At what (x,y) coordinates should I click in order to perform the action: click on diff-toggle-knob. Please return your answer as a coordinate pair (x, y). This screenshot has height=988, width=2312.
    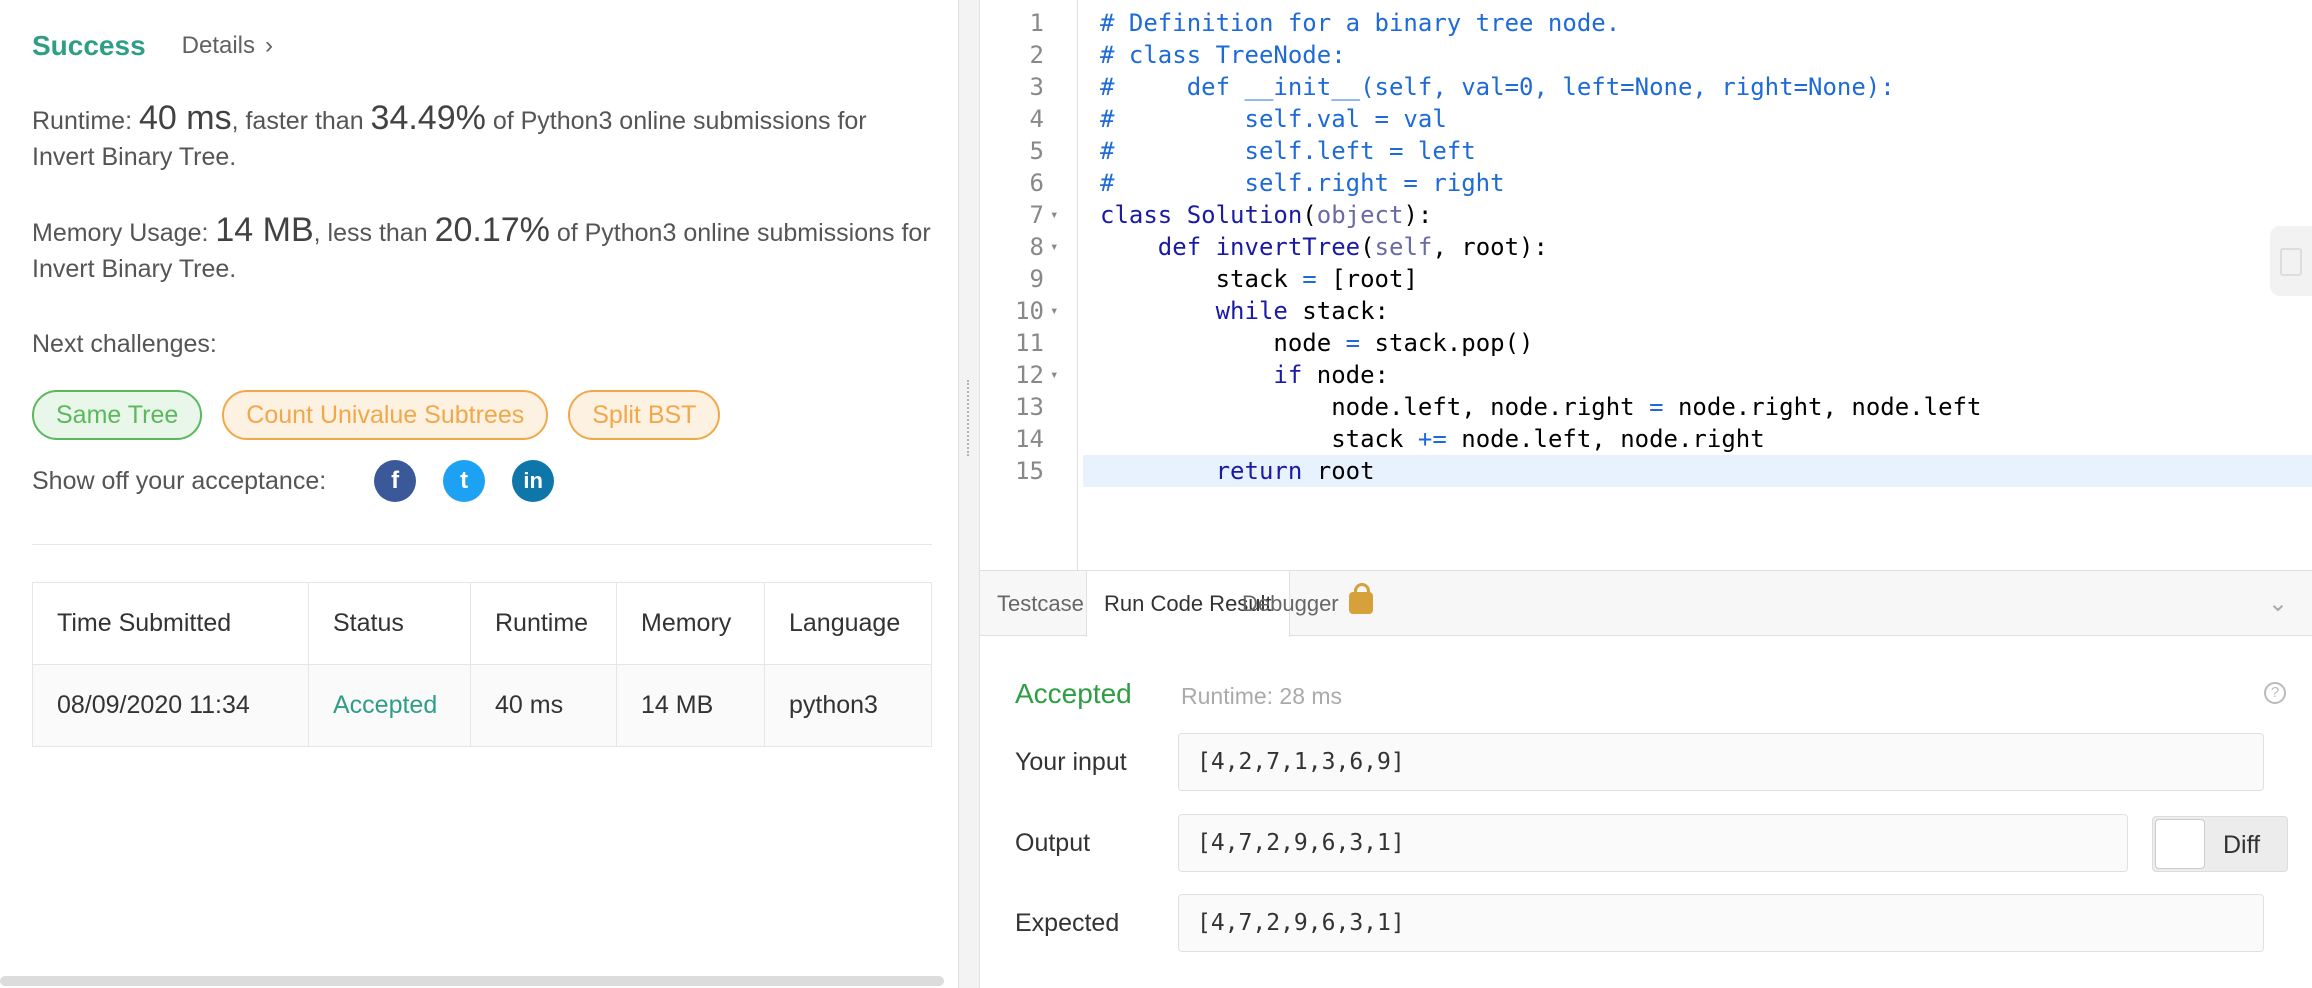
    Looking at the image, I should click on (2180, 844).